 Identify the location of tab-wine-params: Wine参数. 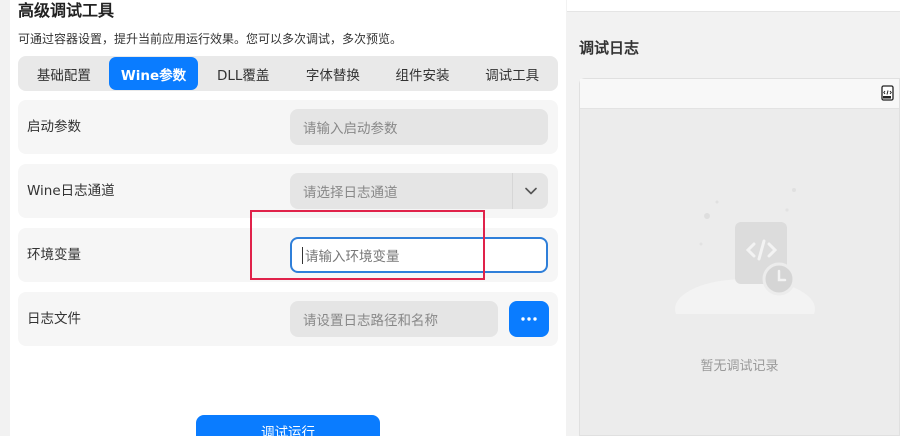
(153, 73).